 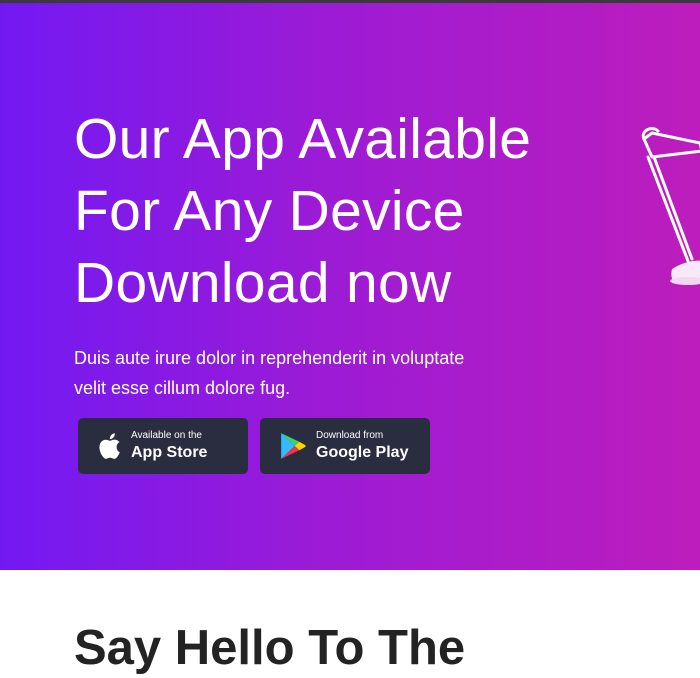 What do you see at coordinates (362, 452) in the screenshot?
I see `google-play-label: Google Play` at bounding box center [362, 452].